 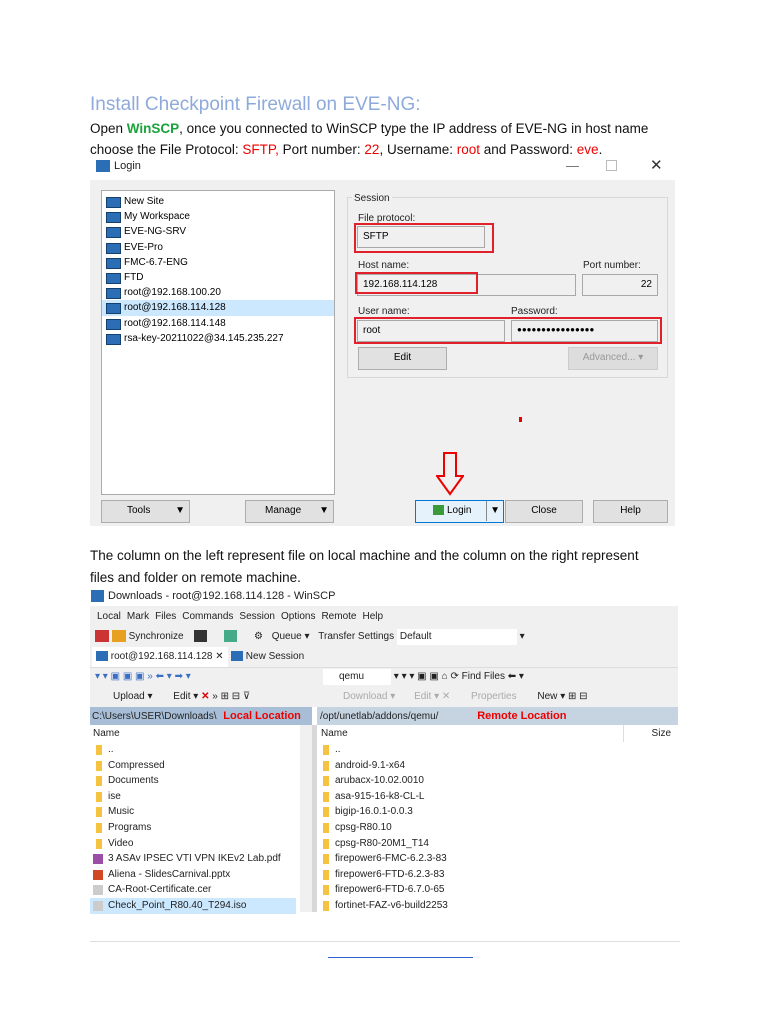 What do you see at coordinates (218, 308) in the screenshot?
I see `site-item: root@192.168.114.128` at bounding box center [218, 308].